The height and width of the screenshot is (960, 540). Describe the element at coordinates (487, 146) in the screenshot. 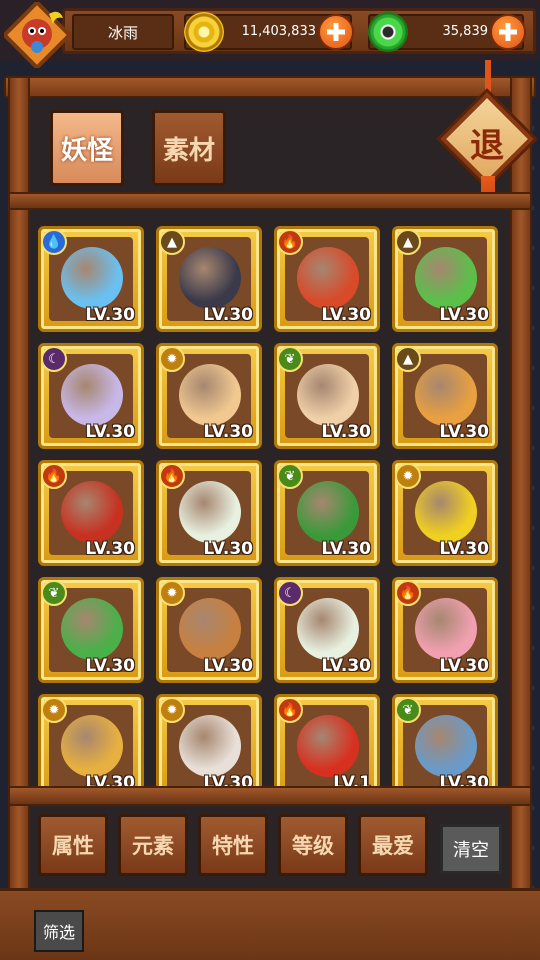

I see `exit-label: 退` at that location.